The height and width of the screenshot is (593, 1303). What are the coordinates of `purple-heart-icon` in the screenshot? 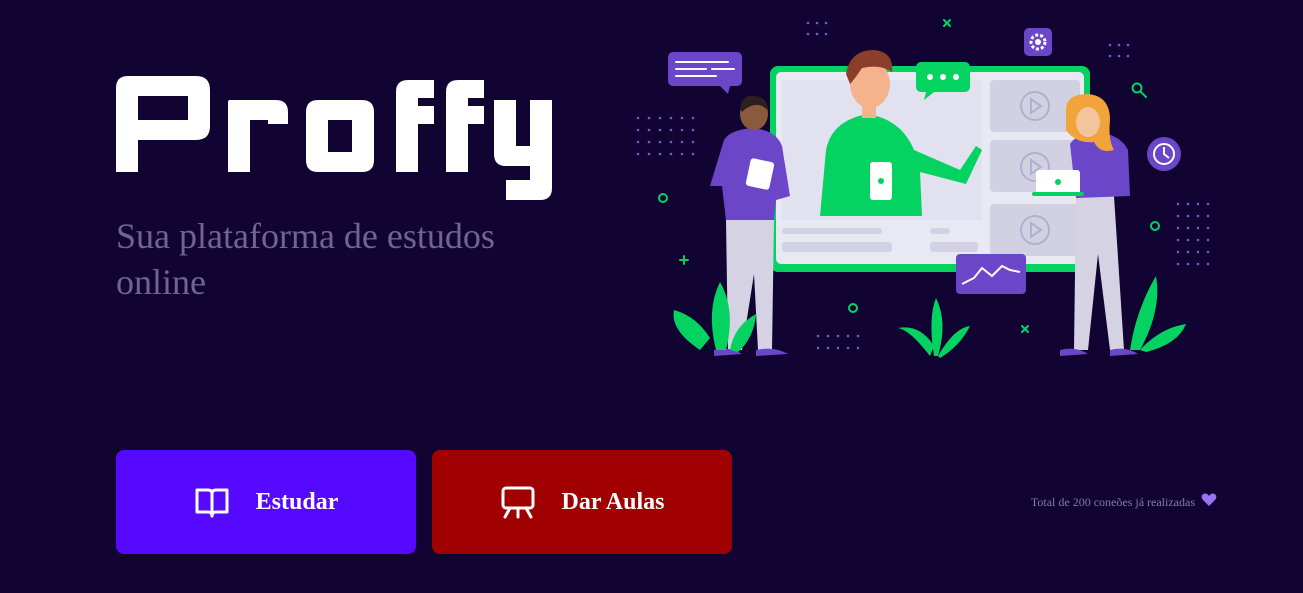 It's located at (1209, 502).